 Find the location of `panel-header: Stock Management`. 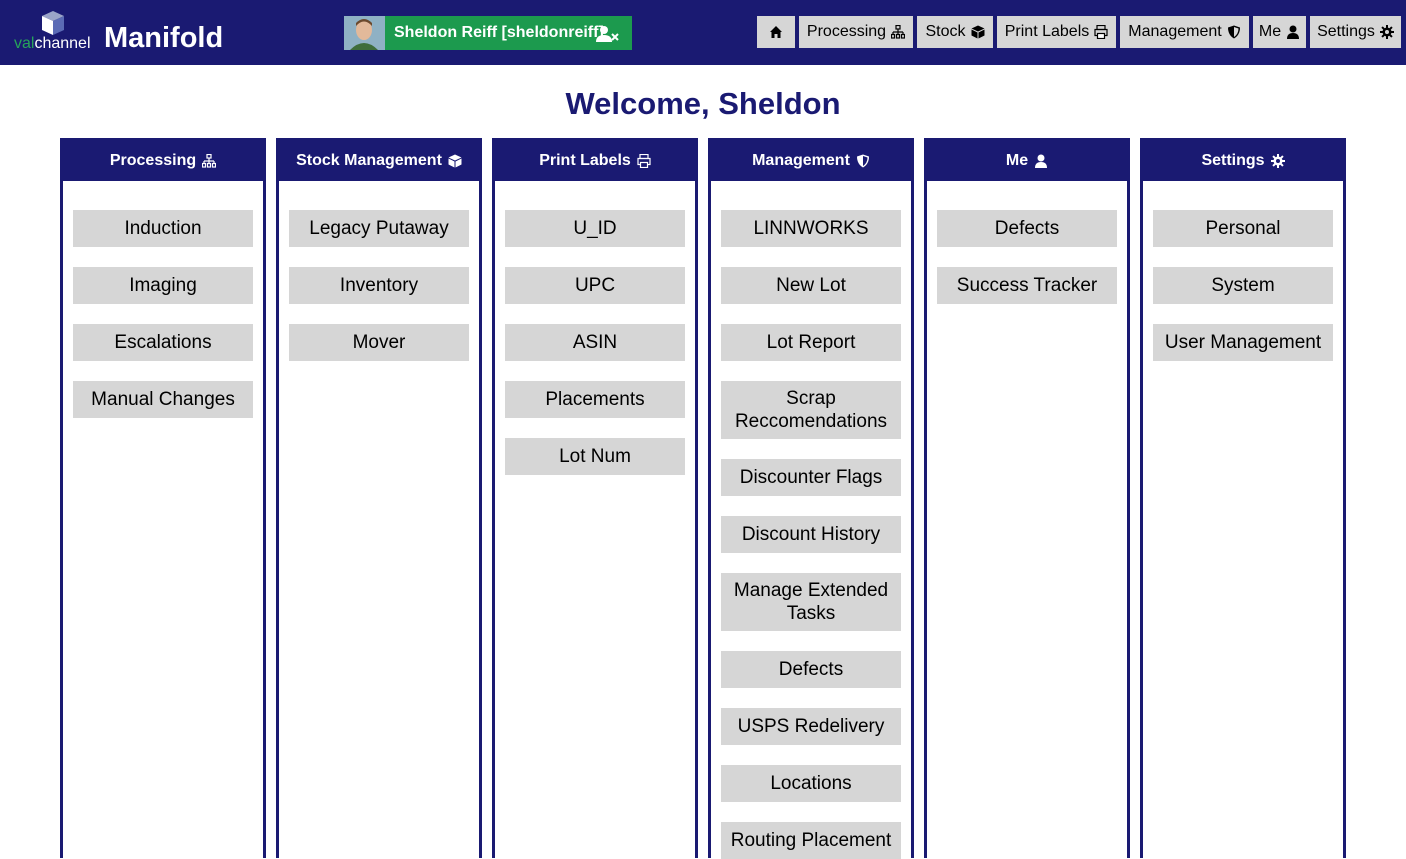

panel-header: Stock Management is located at coordinates (379, 161).